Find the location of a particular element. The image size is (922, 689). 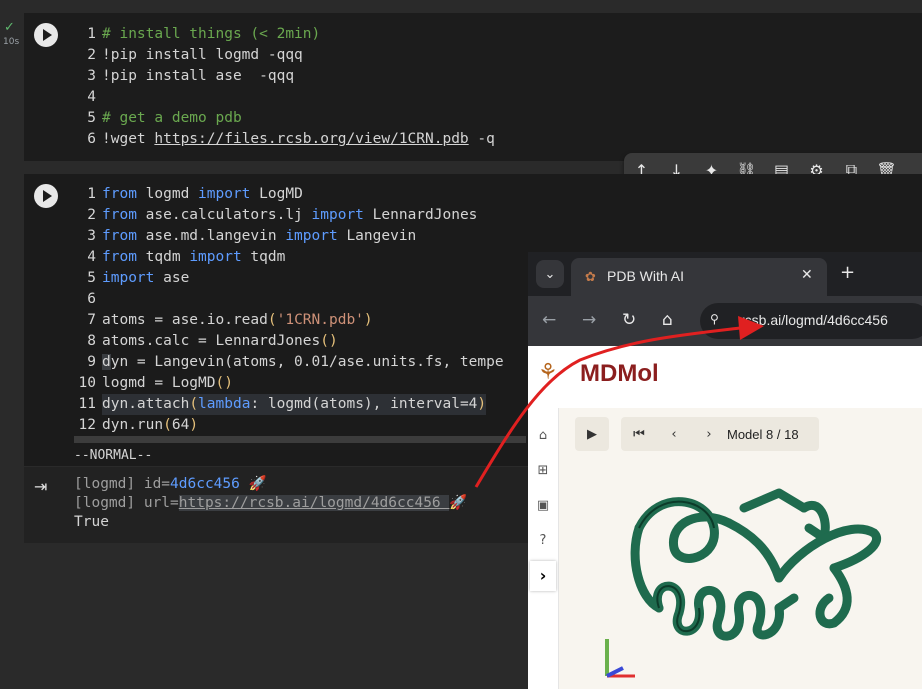

annotation-arrow is located at coordinates (619, 402).